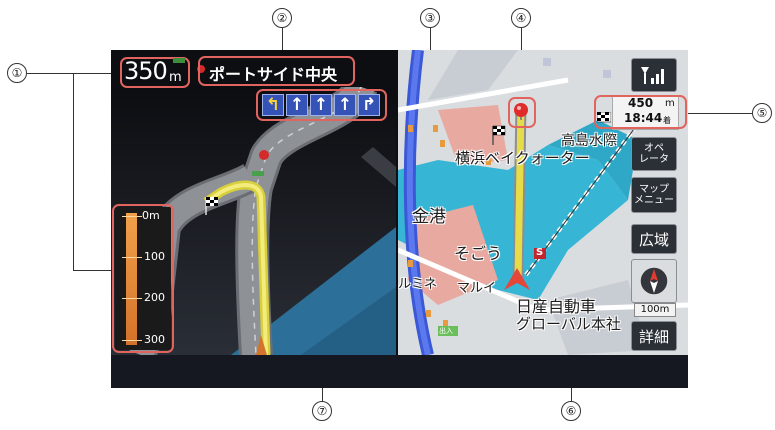 Image resolution: width=775 pixels, height=430 pixels. I want to click on map-label-kinko: 金港, so click(429, 217).